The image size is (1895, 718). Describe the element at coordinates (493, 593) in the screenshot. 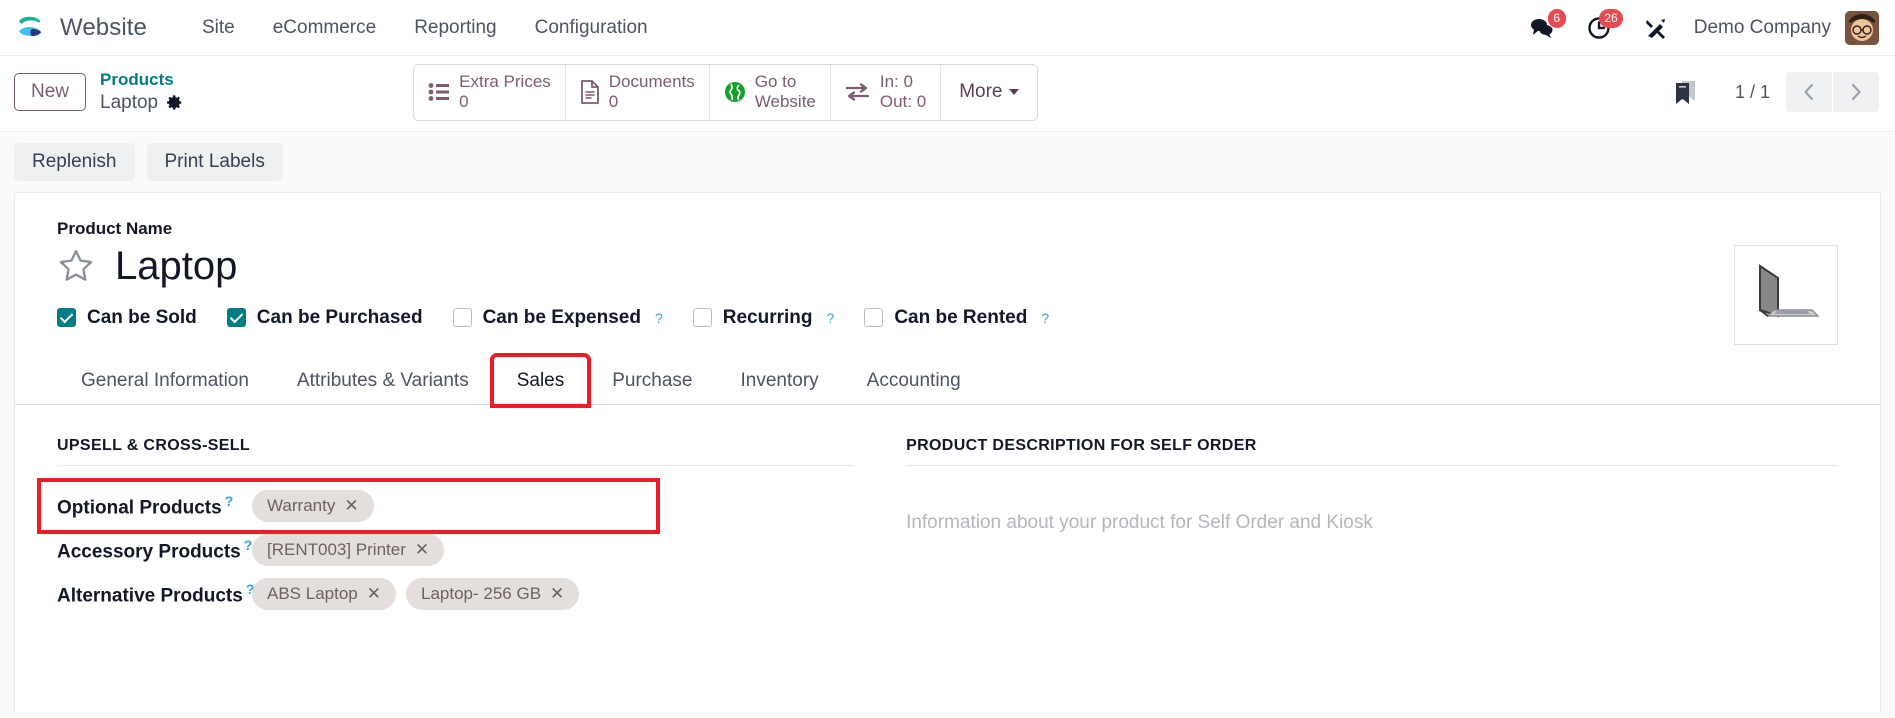

I see `tag-laptop-256-gb: Laptop- 256 GB ✕` at that location.